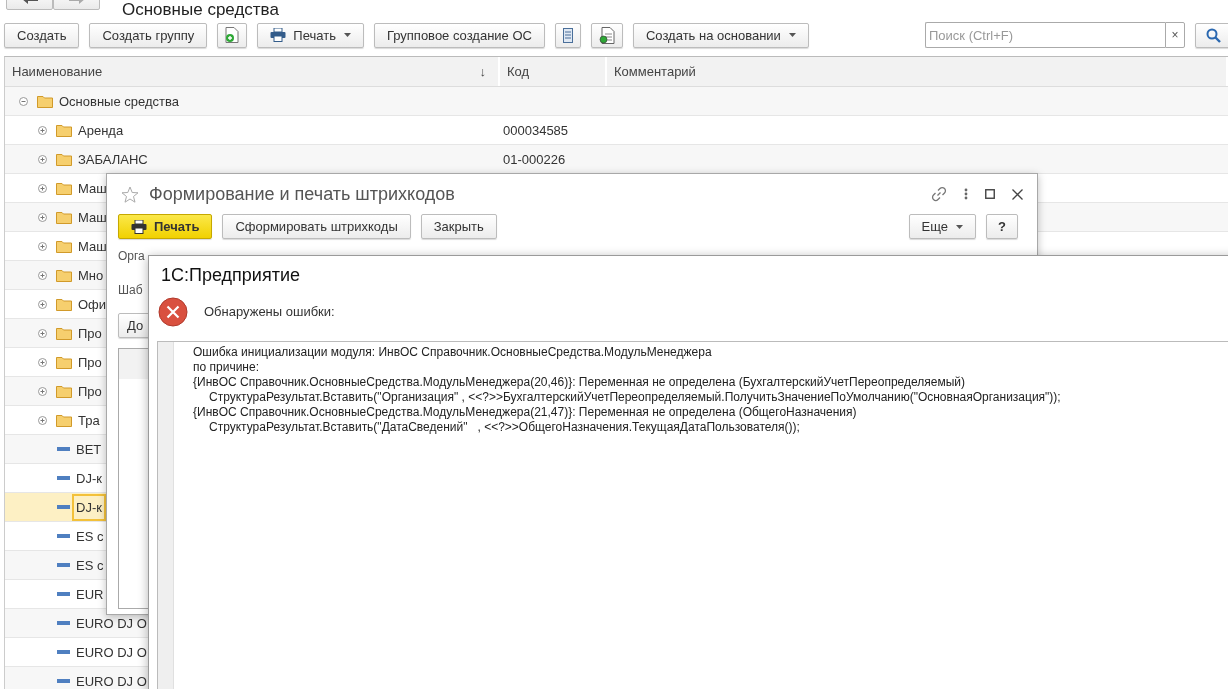  I want to click on table-row: Основные средства, so click(616, 101).